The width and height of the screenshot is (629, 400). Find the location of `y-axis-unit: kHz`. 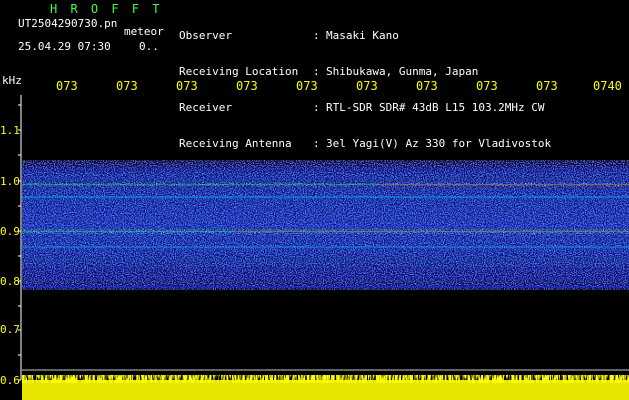

y-axis-unit: kHz is located at coordinates (12, 80).